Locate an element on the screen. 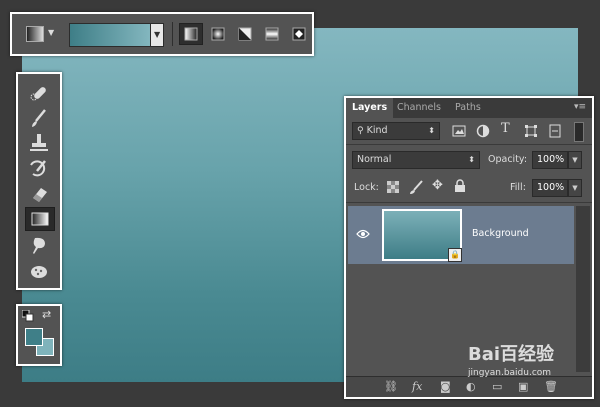  lock-label: Lock: is located at coordinates (366, 187).